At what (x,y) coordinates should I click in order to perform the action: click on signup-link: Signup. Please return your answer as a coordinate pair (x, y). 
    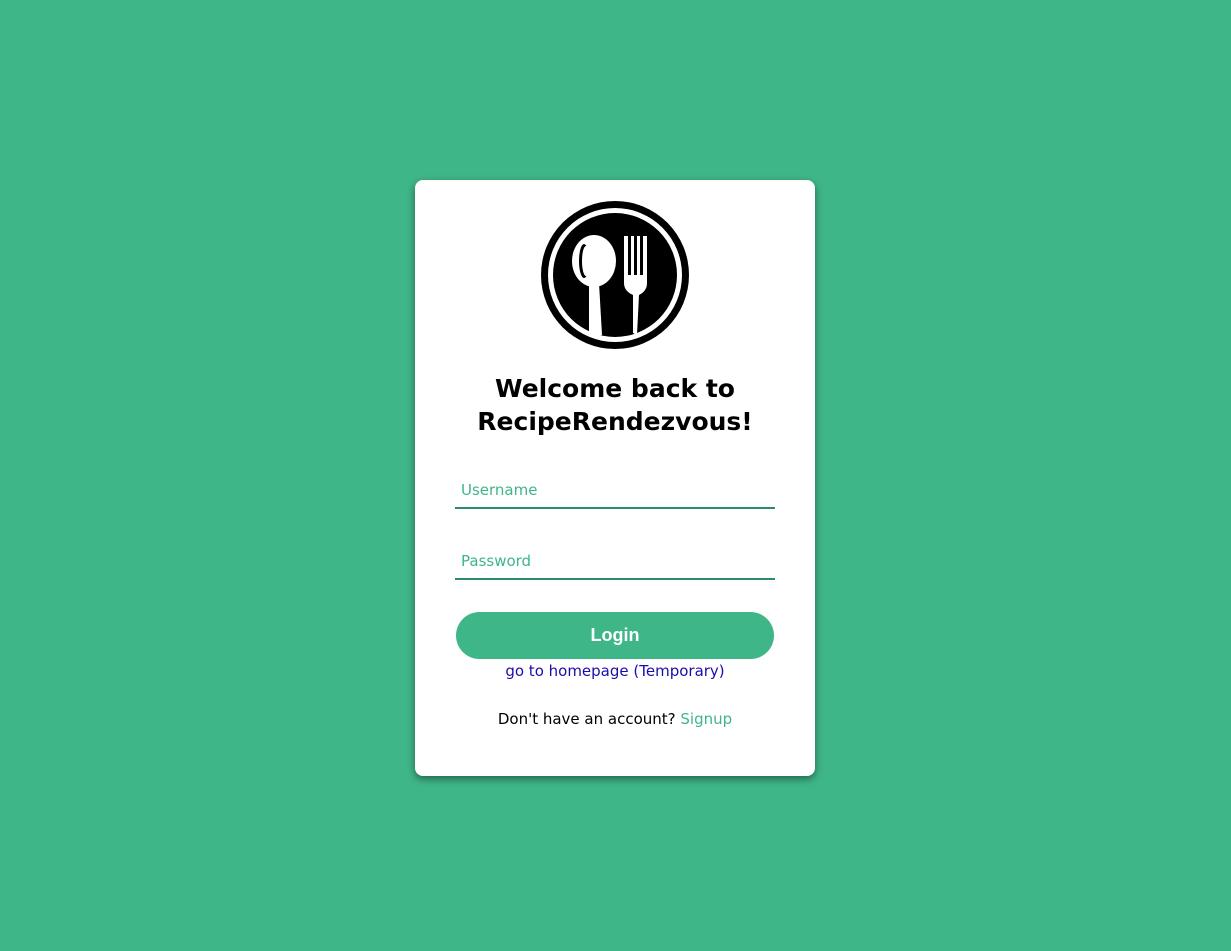
    Looking at the image, I should click on (706, 719).